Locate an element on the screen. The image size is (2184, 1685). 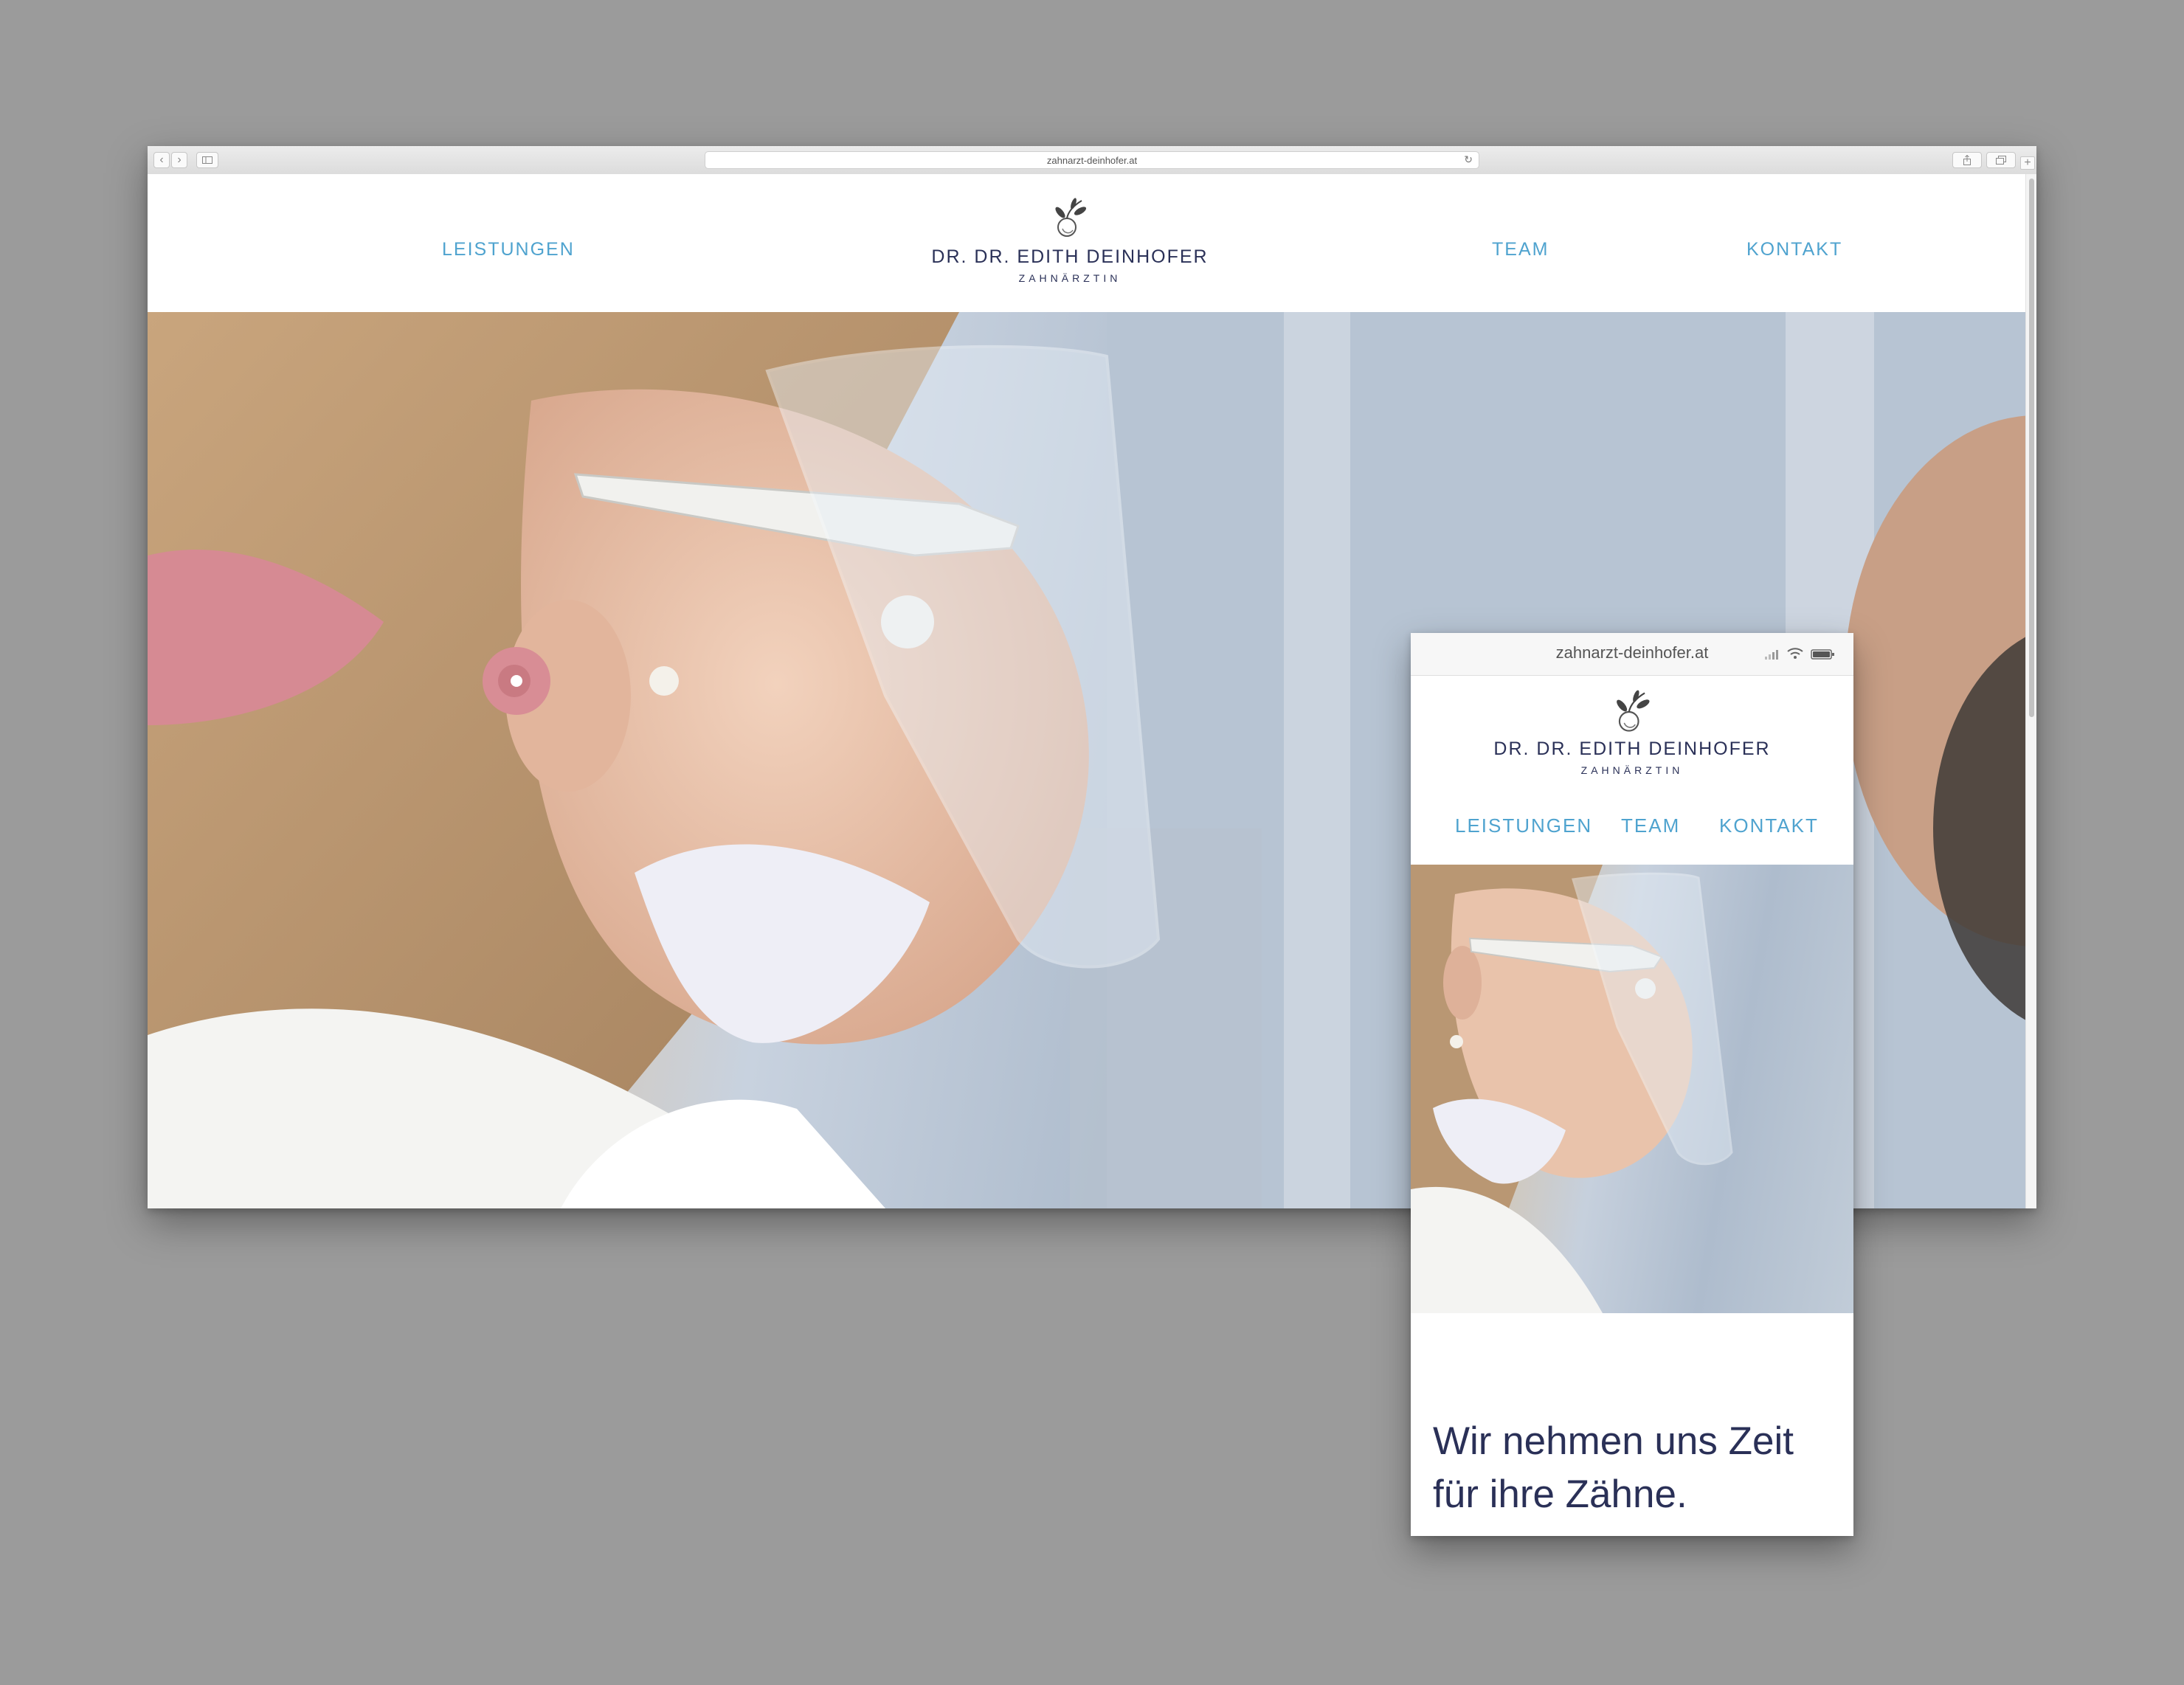
address-bar: zahnarzt-deinhofer.at ↻ is located at coordinates (1092, 160).